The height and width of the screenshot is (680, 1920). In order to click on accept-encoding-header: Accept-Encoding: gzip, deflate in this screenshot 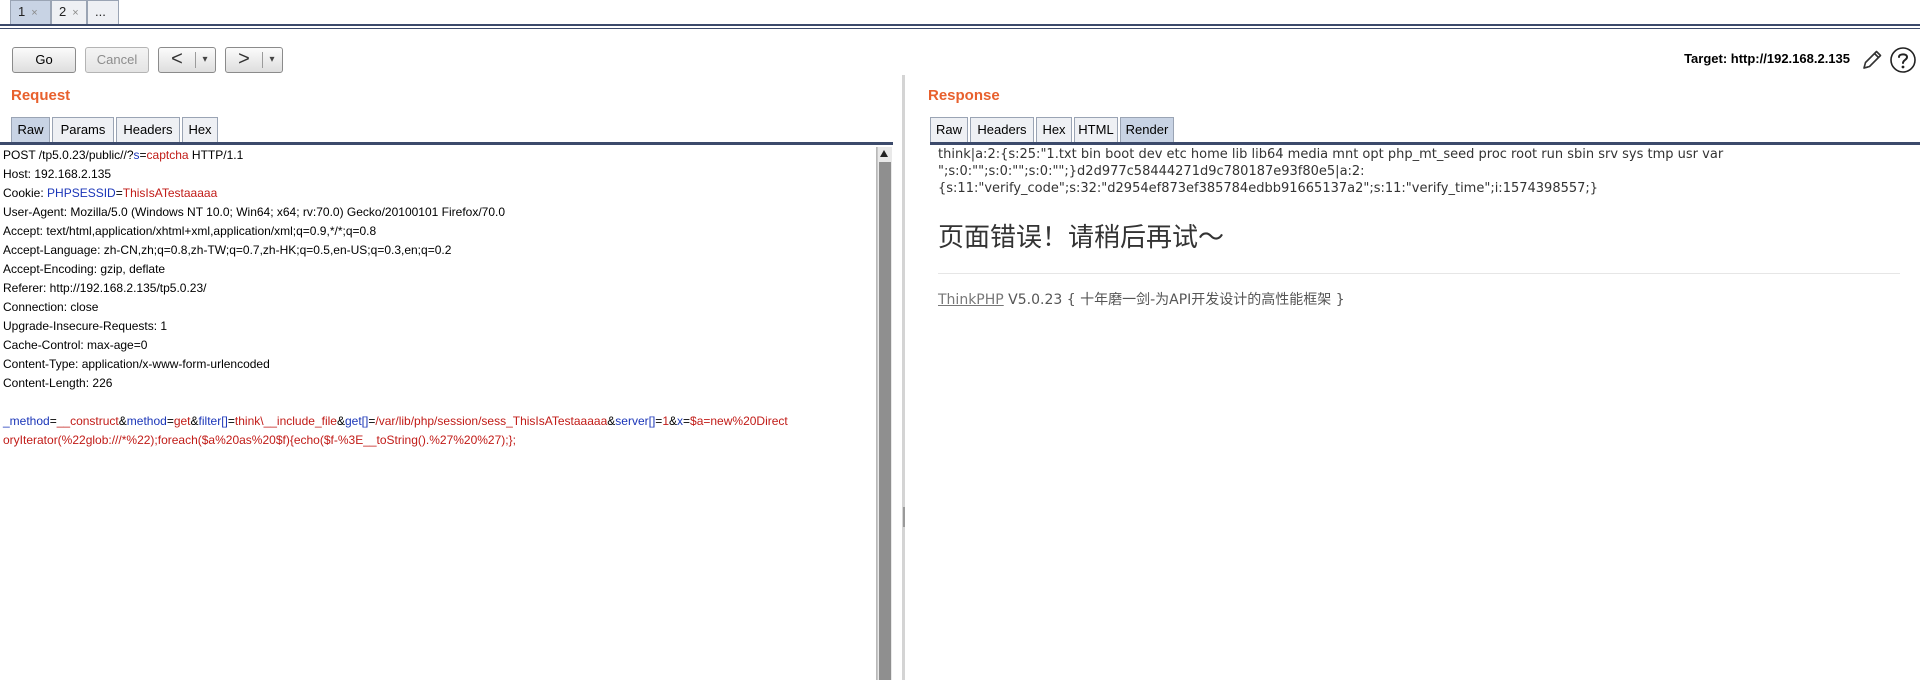, I will do `click(84, 269)`.